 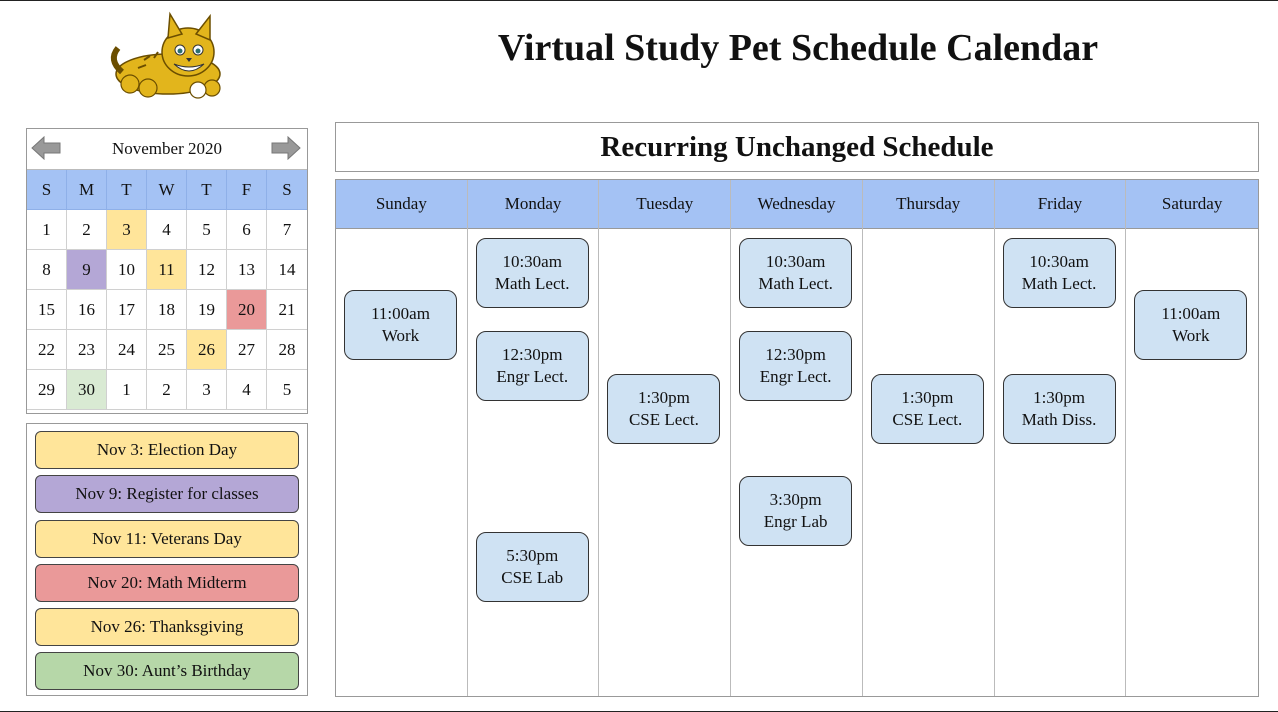 I want to click on day-column-thursday: Thursday 1:30pm CSE Lect., so click(x=928, y=438).